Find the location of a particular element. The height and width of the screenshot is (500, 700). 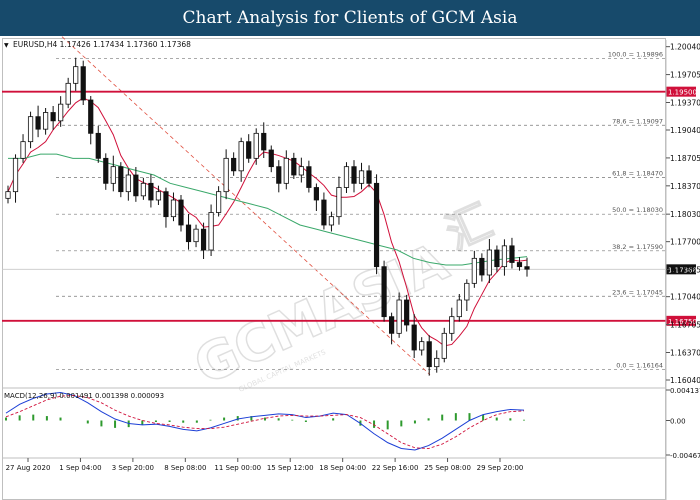

fib-label: 100.0 = 1.19896 is located at coordinates (635, 55).